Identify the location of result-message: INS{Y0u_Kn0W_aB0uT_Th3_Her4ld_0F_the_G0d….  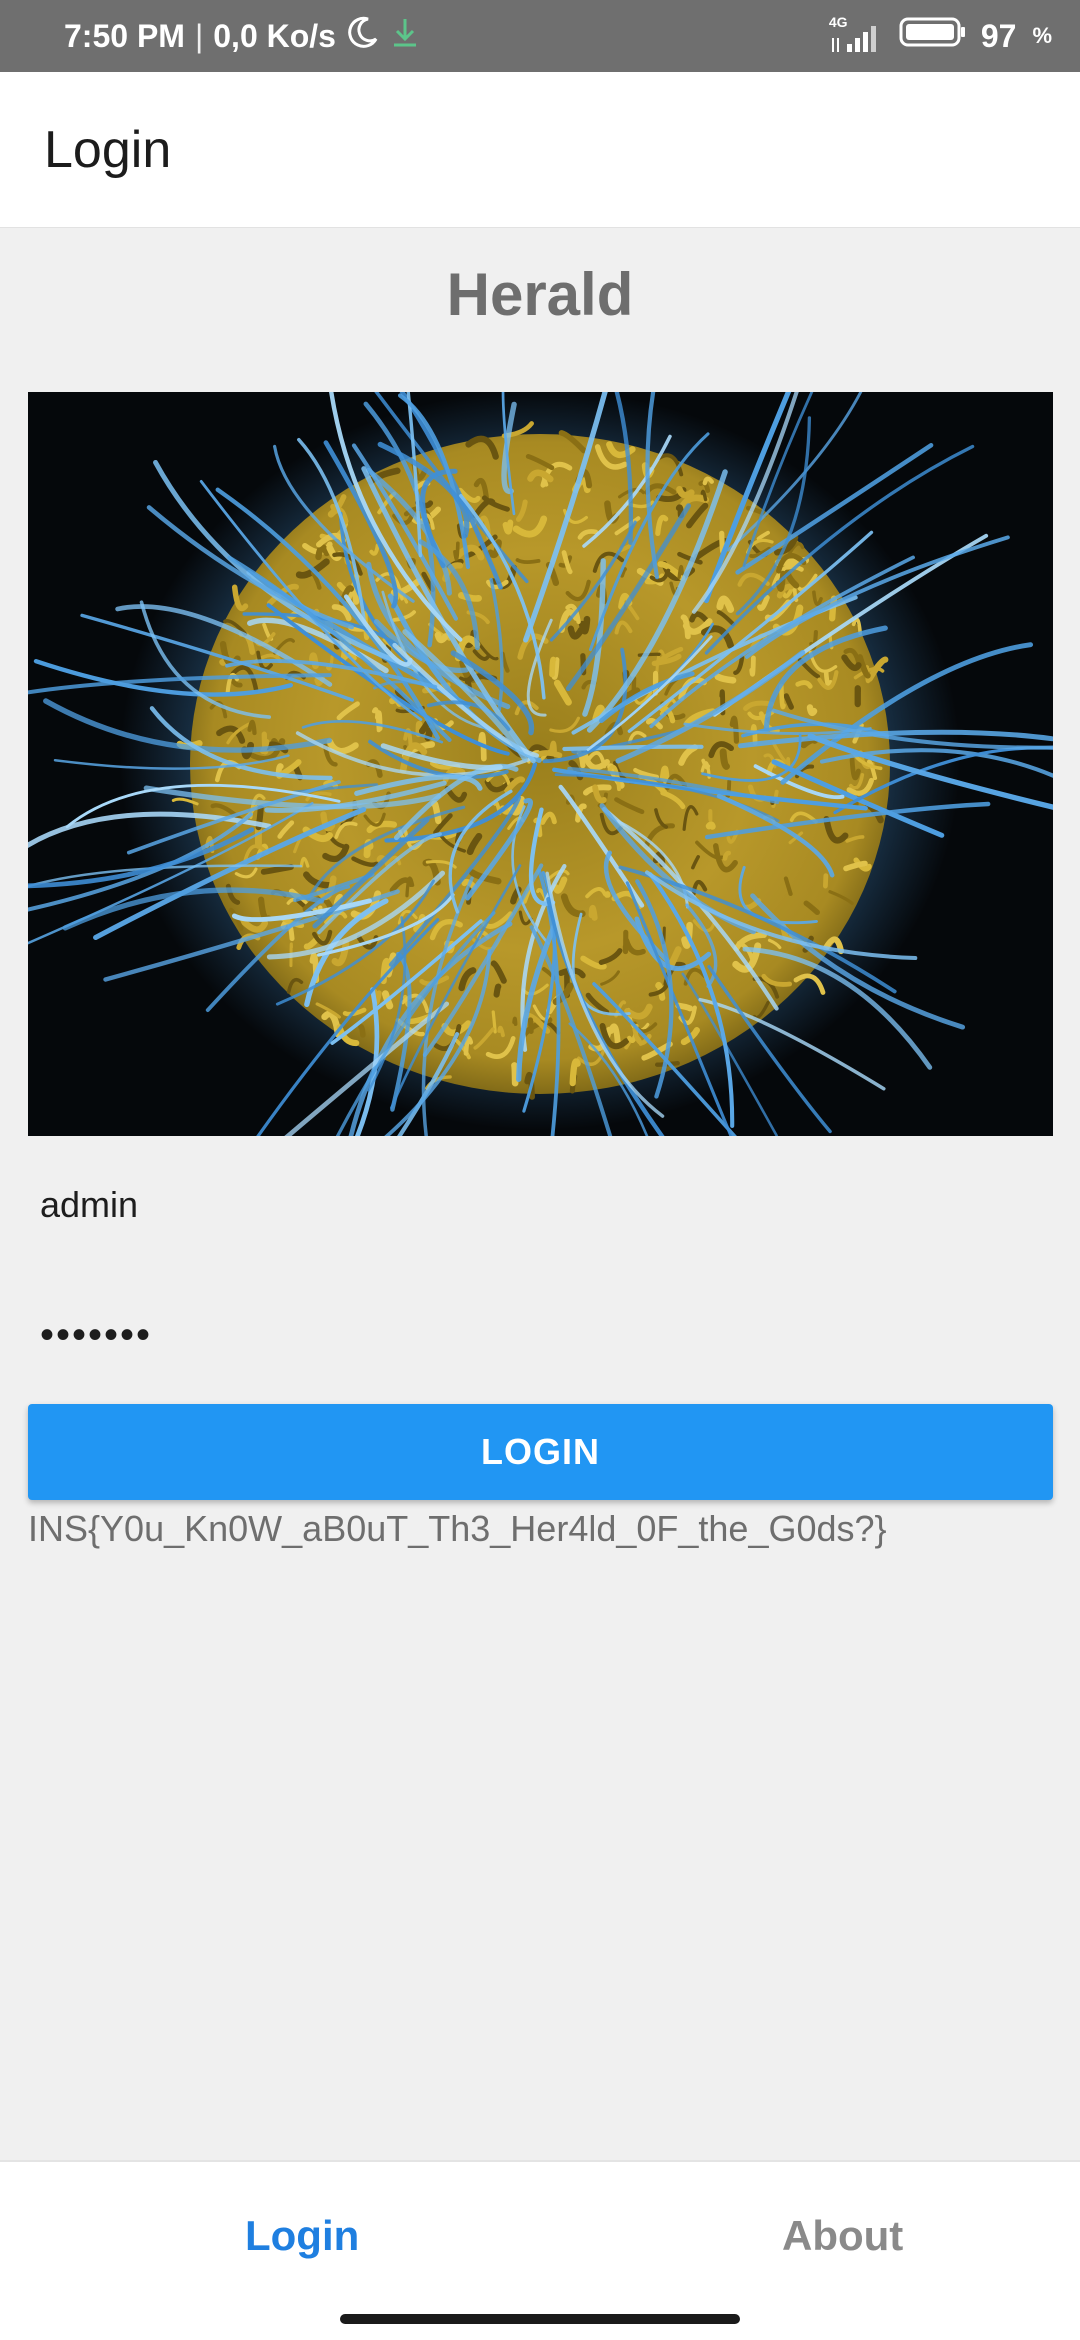
(457, 1528).